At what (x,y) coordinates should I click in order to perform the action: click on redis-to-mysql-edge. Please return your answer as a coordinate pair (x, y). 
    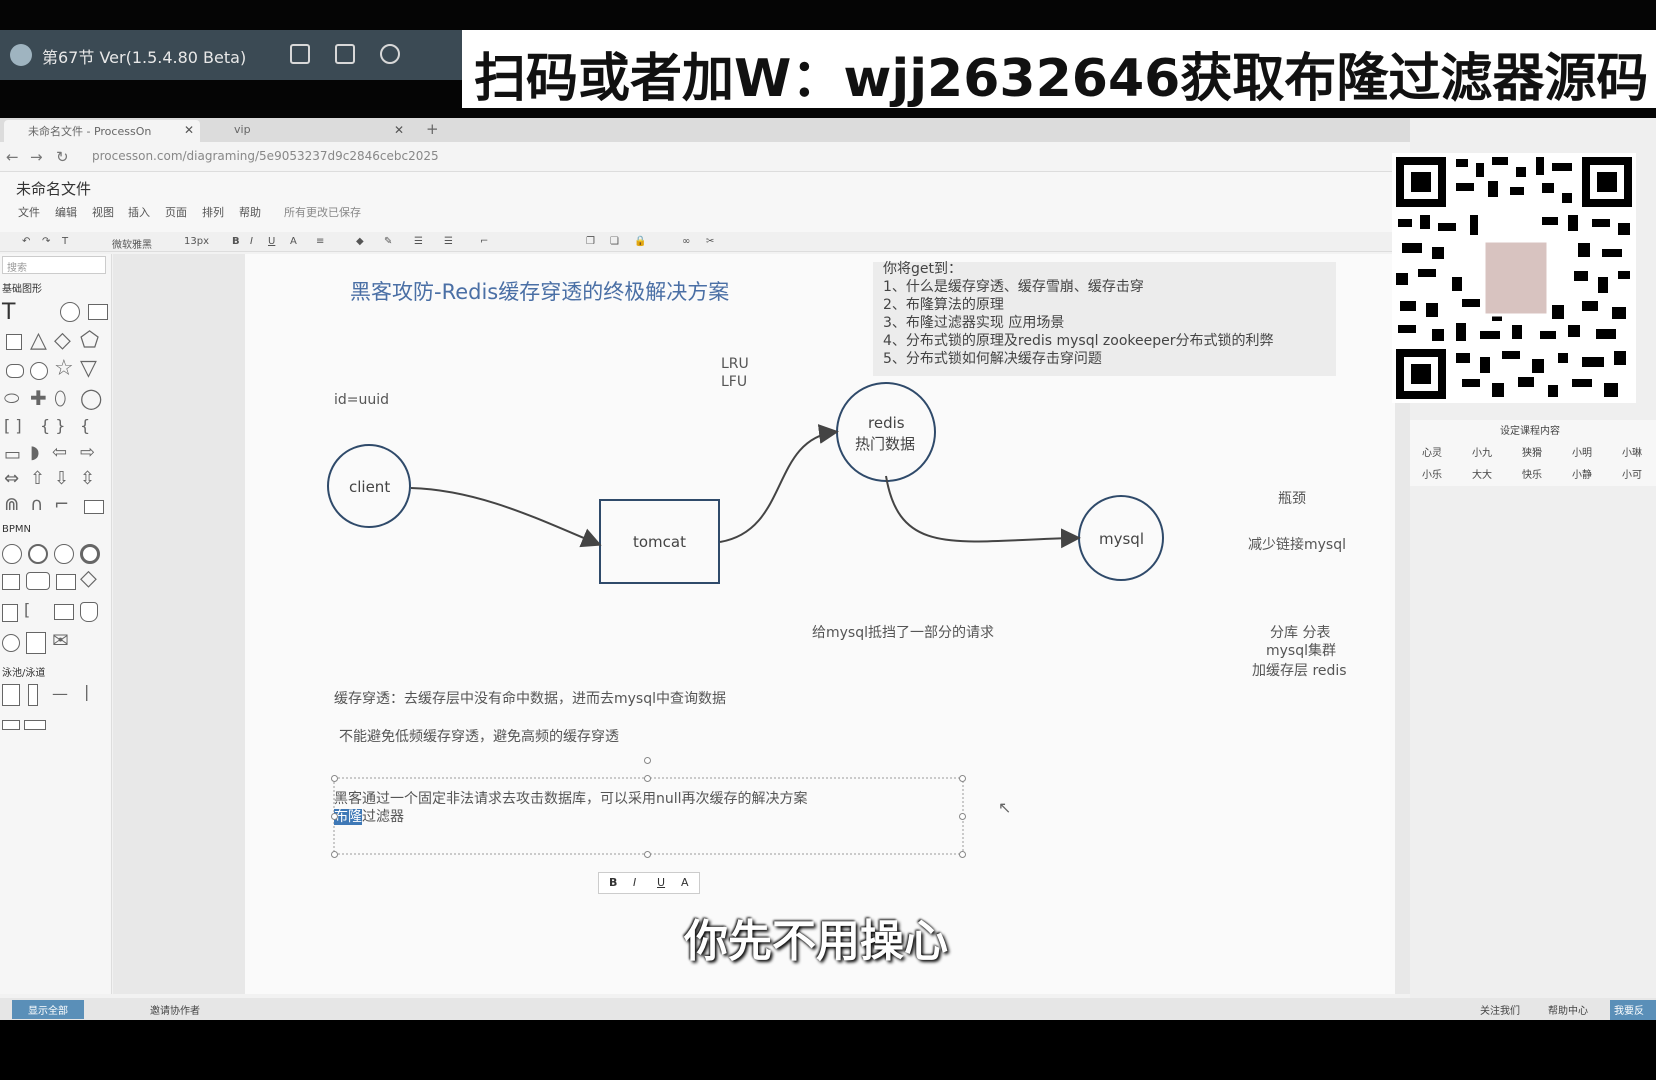
    Looking at the image, I should click on (983, 512).